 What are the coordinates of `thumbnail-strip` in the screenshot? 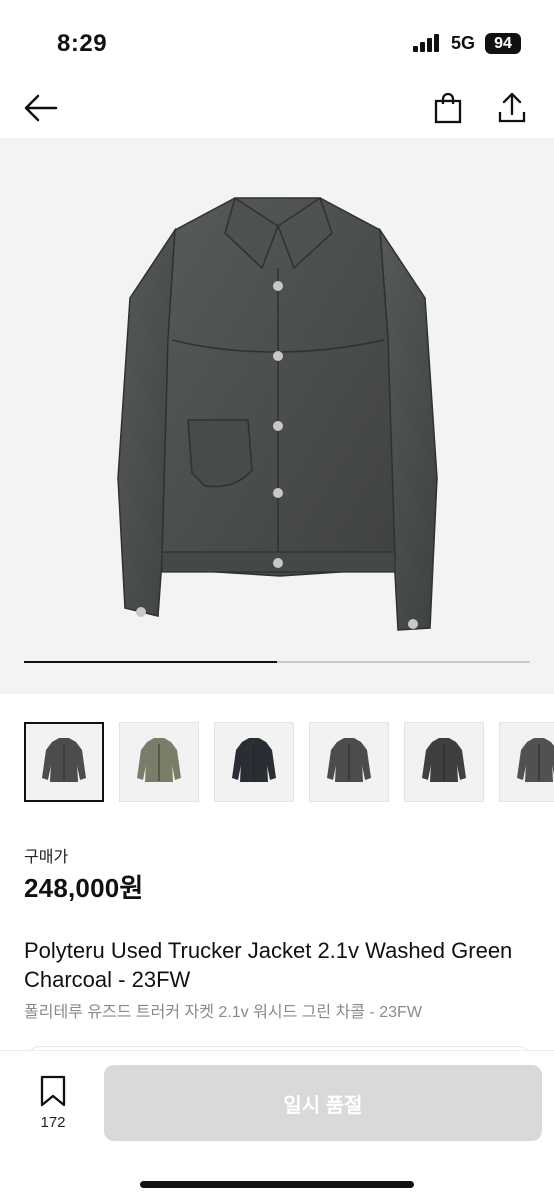 It's located at (289, 764).